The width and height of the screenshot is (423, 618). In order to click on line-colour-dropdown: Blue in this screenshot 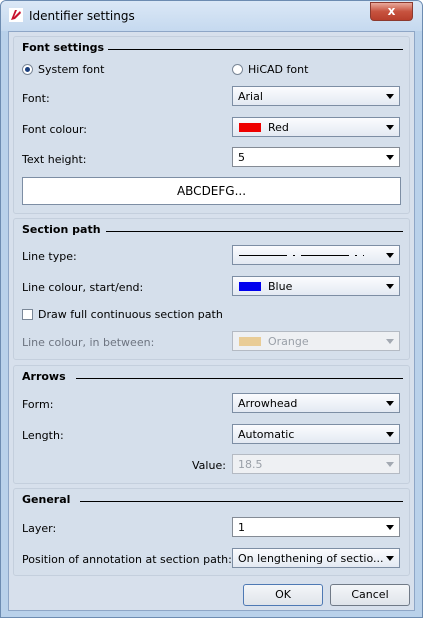, I will do `click(316, 286)`.